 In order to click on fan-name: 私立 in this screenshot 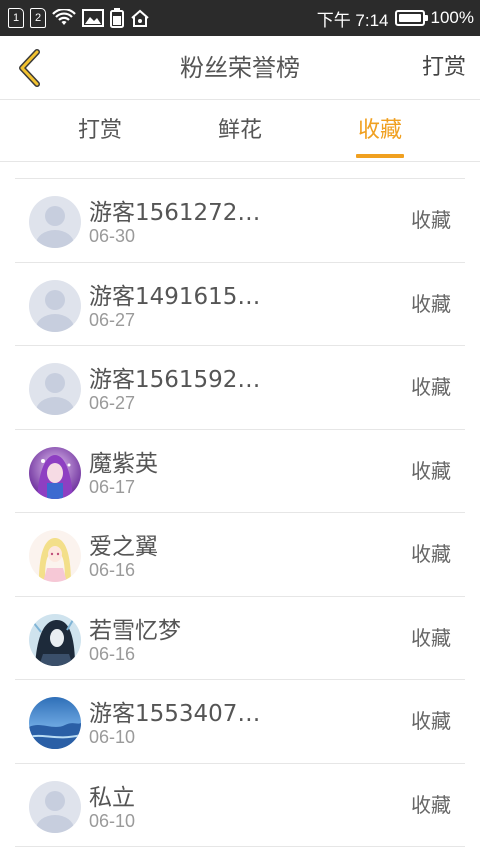, I will do `click(112, 797)`.